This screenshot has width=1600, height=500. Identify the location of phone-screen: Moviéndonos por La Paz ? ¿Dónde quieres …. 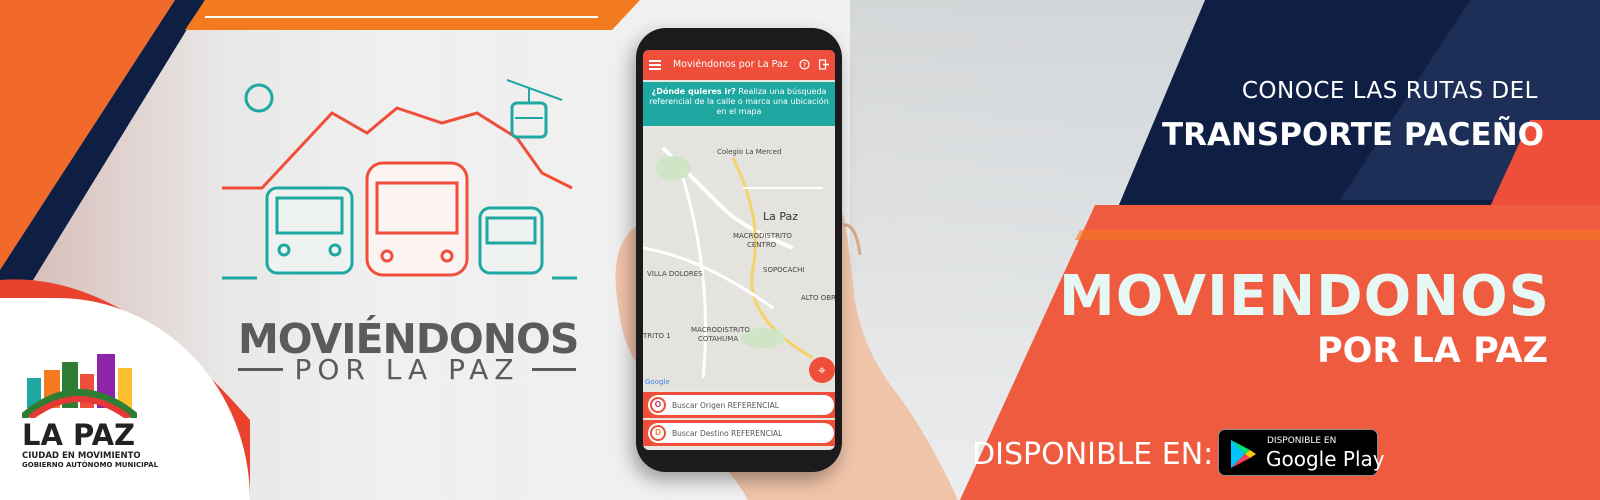
(739, 250).